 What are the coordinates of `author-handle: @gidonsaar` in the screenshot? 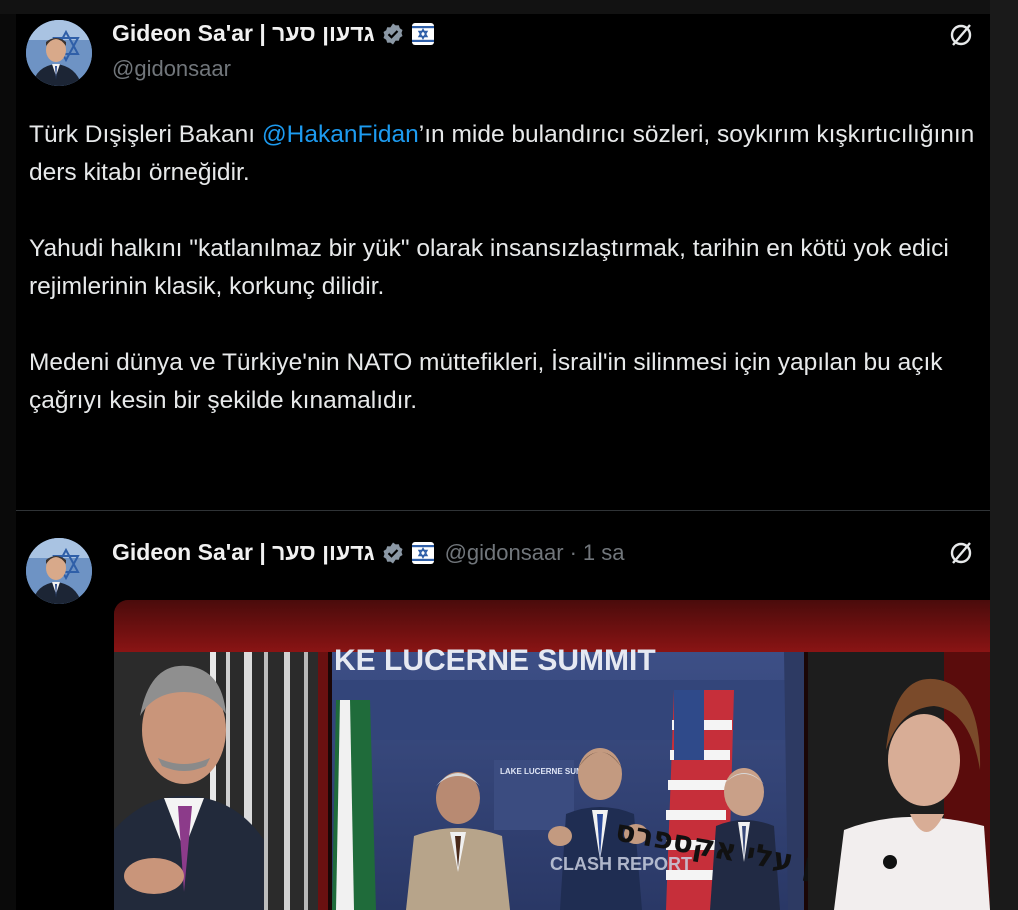 It's located at (171, 69).